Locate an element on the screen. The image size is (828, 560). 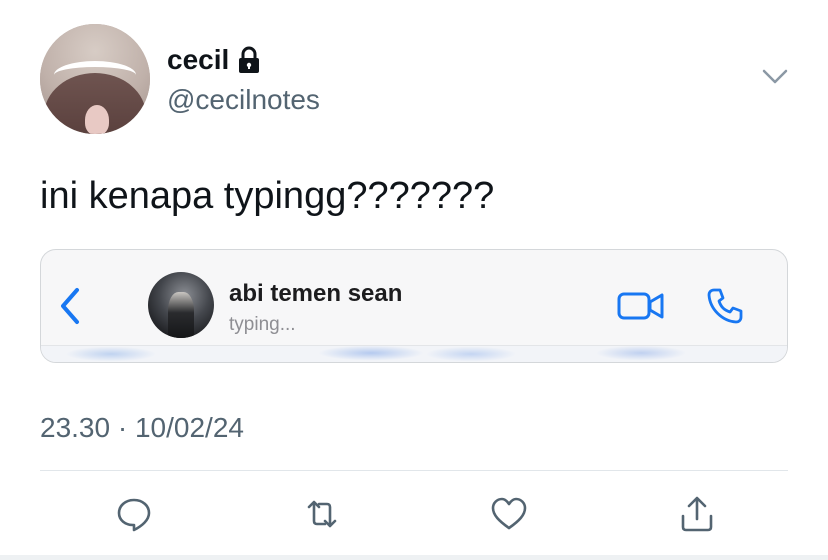
tweet-meta: 23.30 · 10/02/24 is located at coordinates (142, 428).